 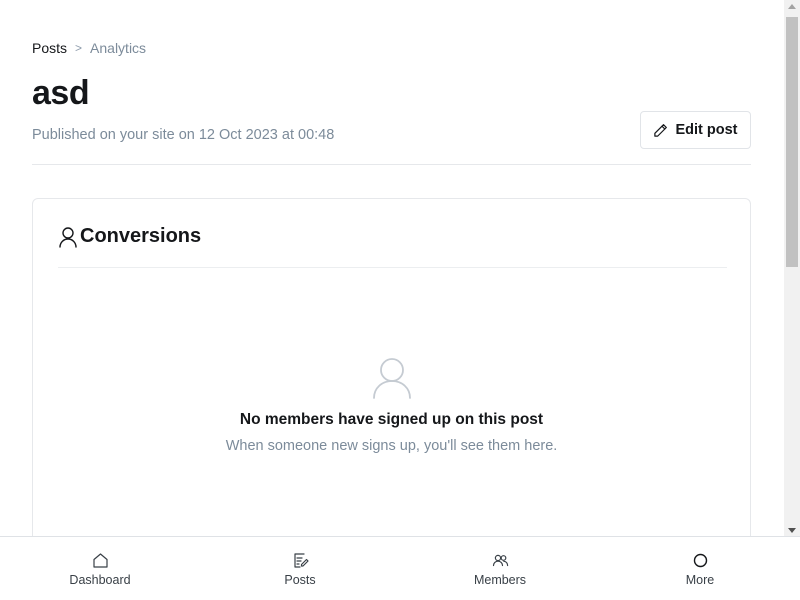 I want to click on conversions-title: Conversions, so click(x=141, y=236).